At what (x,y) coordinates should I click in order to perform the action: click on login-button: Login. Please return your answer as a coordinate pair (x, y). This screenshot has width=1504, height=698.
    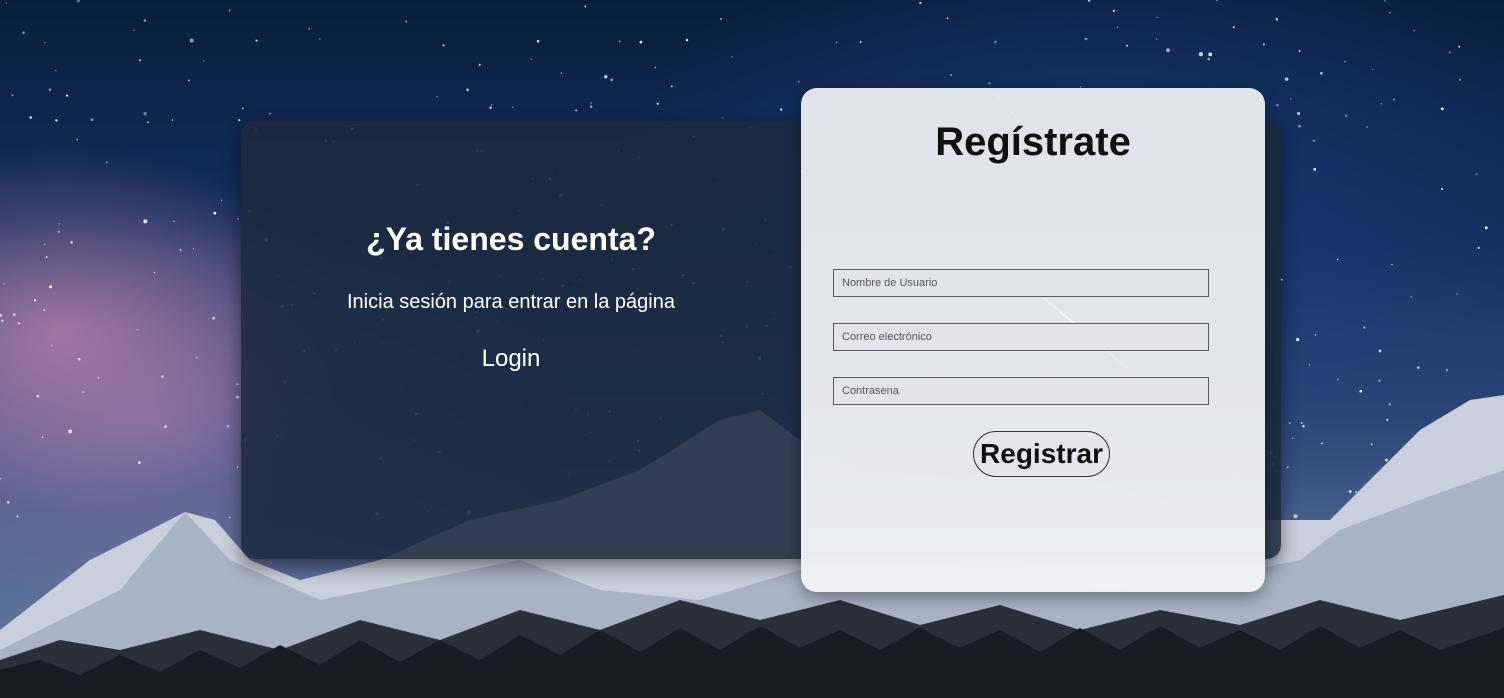
    Looking at the image, I should click on (511, 359).